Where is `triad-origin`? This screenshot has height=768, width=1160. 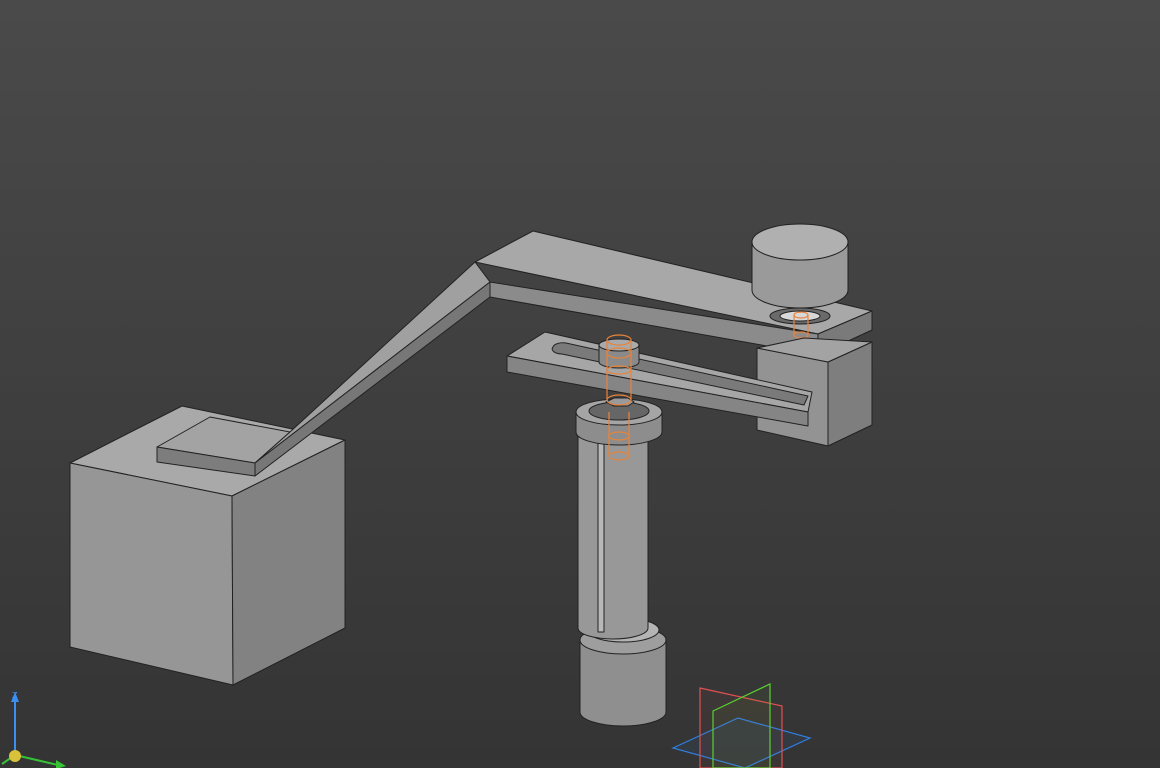
triad-origin is located at coordinates (15, 756).